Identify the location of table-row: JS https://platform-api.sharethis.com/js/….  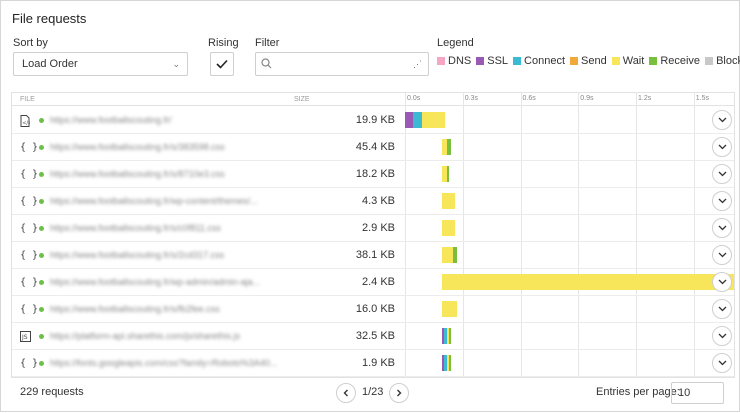
(373, 336).